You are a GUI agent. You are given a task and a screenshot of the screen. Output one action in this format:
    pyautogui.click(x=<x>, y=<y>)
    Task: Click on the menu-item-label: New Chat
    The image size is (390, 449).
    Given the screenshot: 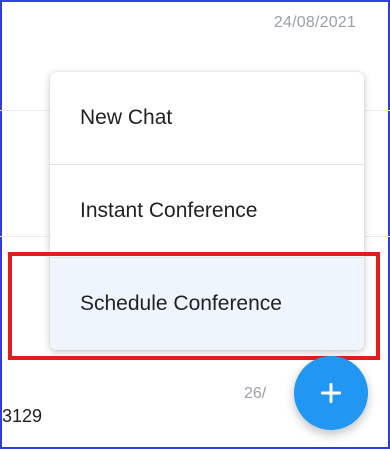 What is the action you would take?
    pyautogui.click(x=126, y=117)
    